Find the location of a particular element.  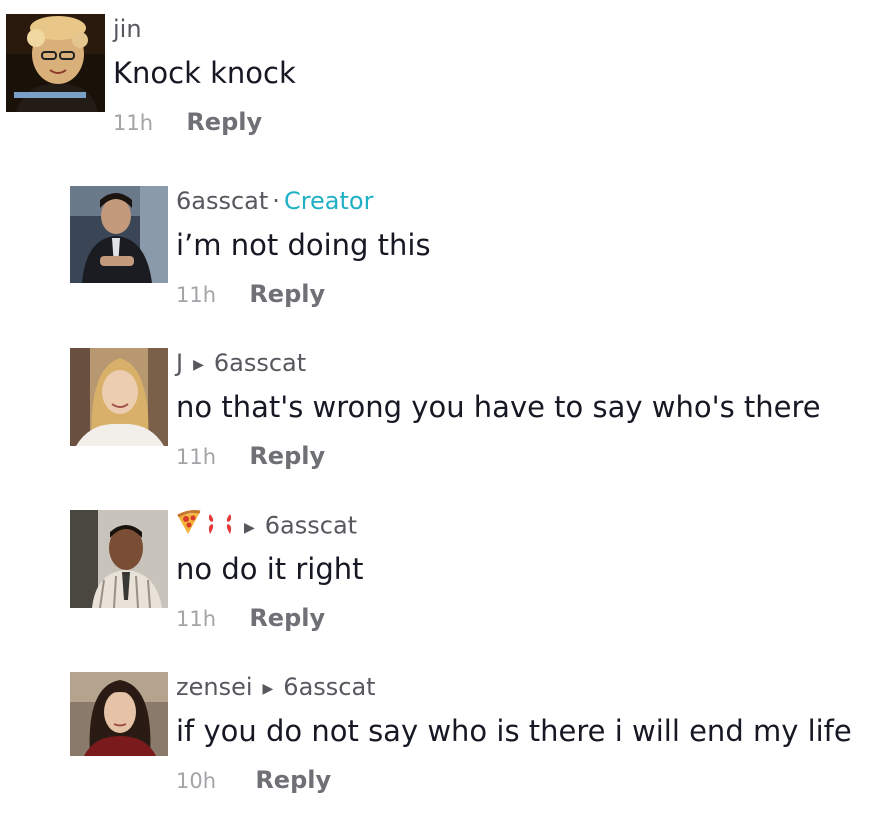

comment-author: 6asscat · Creator is located at coordinates (303, 201).